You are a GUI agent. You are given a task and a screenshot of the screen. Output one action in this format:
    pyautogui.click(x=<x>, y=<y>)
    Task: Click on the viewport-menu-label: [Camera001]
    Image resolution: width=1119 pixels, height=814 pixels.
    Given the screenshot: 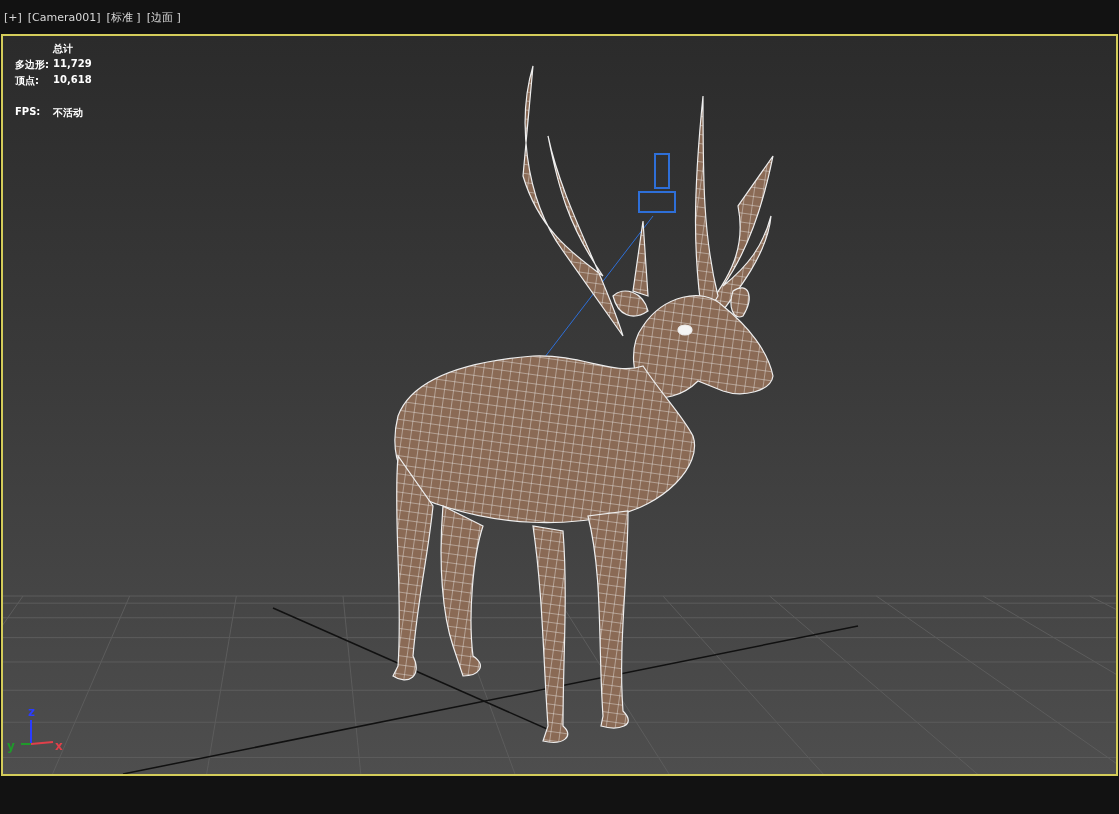 What is the action you would take?
    pyautogui.click(x=64, y=17)
    